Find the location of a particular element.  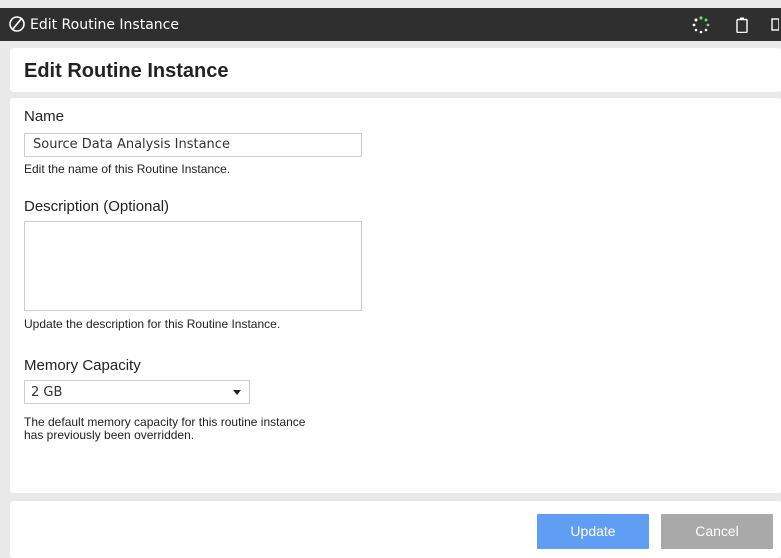

memory-help-line2: has previously been overridden. is located at coordinates (109, 435).